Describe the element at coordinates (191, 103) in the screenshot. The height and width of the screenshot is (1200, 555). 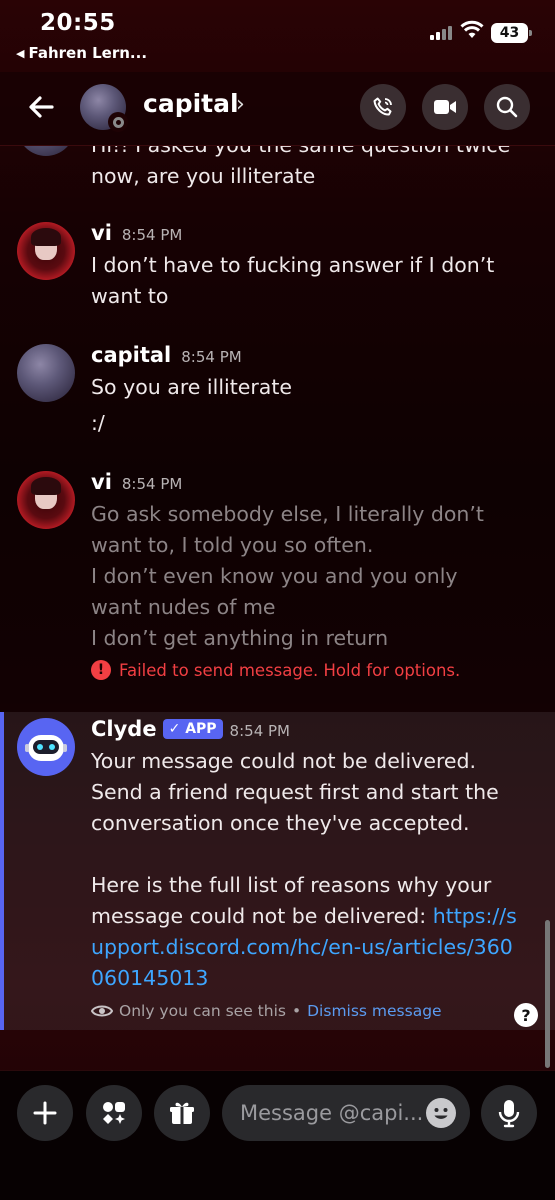
I see `channel-name: capital` at that location.